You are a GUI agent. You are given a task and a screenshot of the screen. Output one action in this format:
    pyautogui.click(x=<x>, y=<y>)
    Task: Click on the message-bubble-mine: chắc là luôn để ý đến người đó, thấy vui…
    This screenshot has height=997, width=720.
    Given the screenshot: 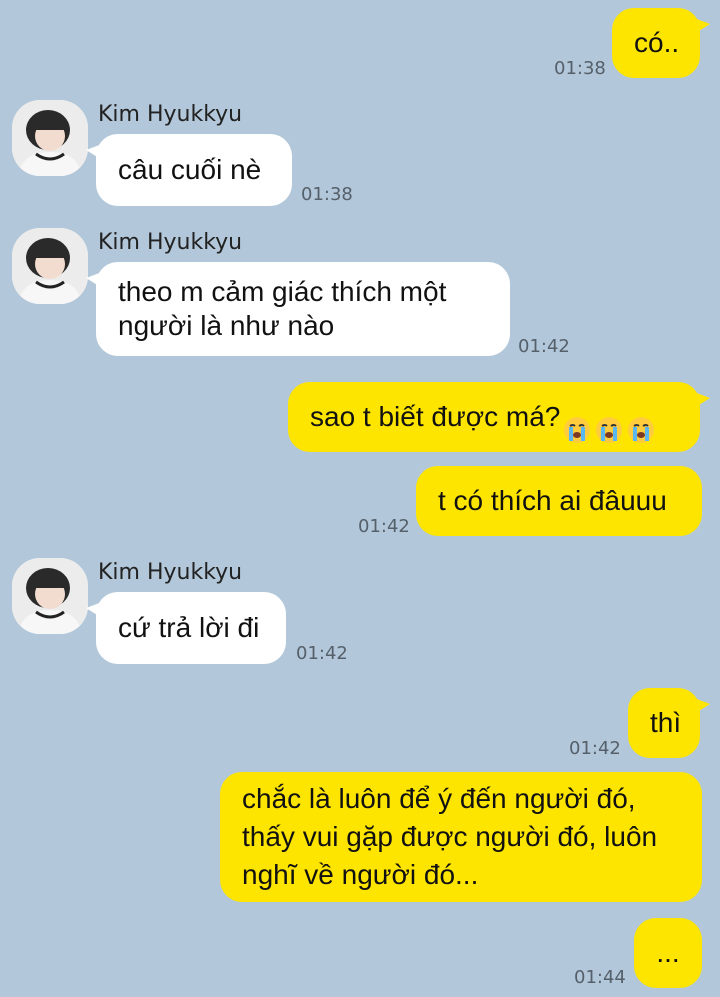 What is the action you would take?
    pyautogui.click(x=461, y=837)
    